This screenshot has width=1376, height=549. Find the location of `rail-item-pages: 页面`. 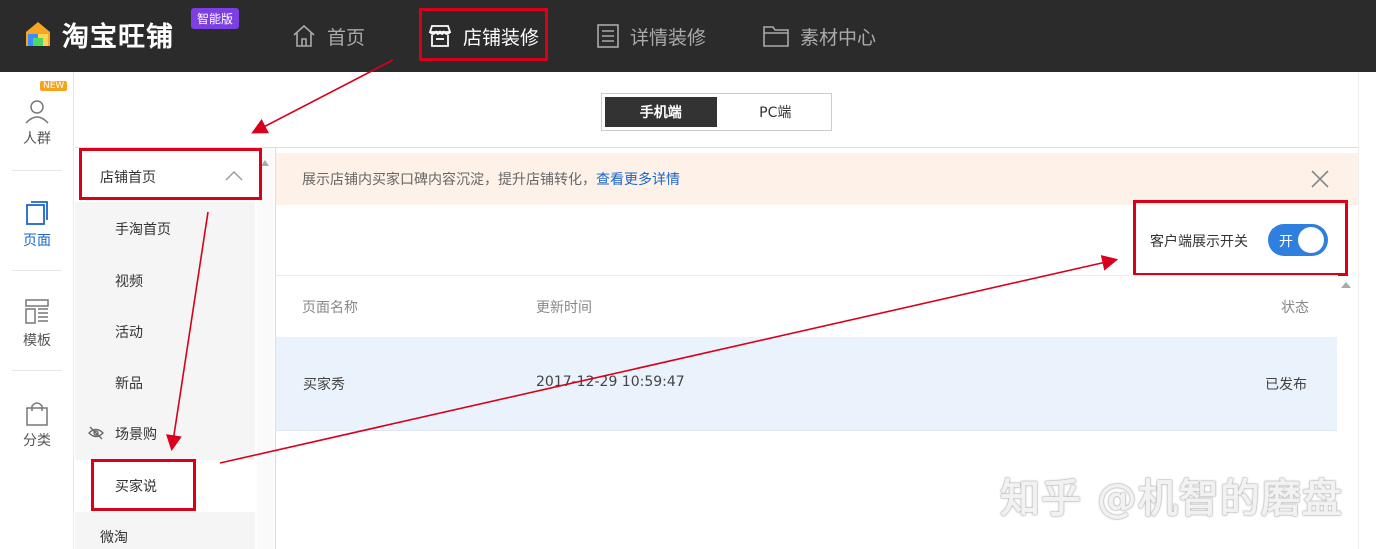

rail-item-pages: 页面 is located at coordinates (37, 225).